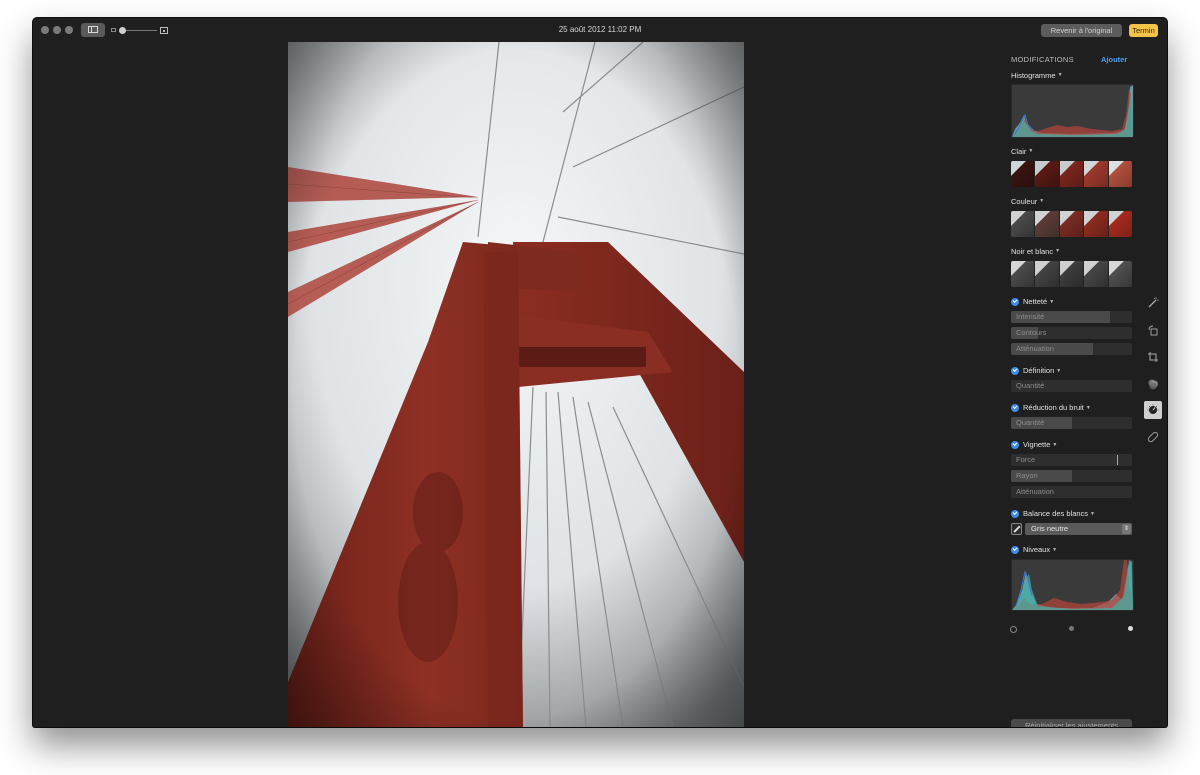 The width and height of the screenshot is (1200, 775). Describe the element at coordinates (1042, 59) in the screenshot. I see `modifications-header: MODIFICATIONS` at that location.